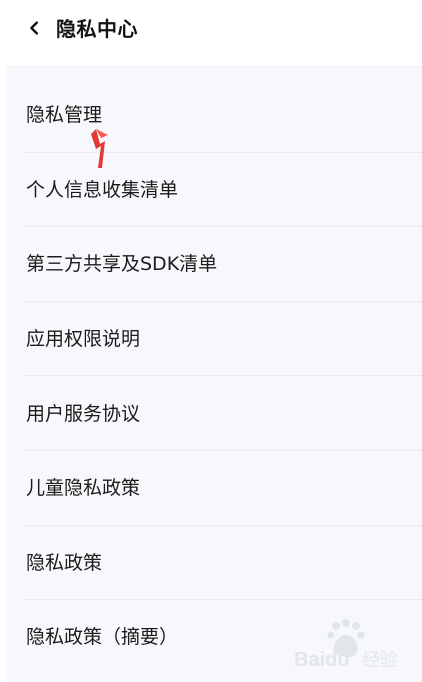 The width and height of the screenshot is (422, 682). I want to click on menu-item-child-privacy-policy: 儿童隐私政策, so click(214, 488).